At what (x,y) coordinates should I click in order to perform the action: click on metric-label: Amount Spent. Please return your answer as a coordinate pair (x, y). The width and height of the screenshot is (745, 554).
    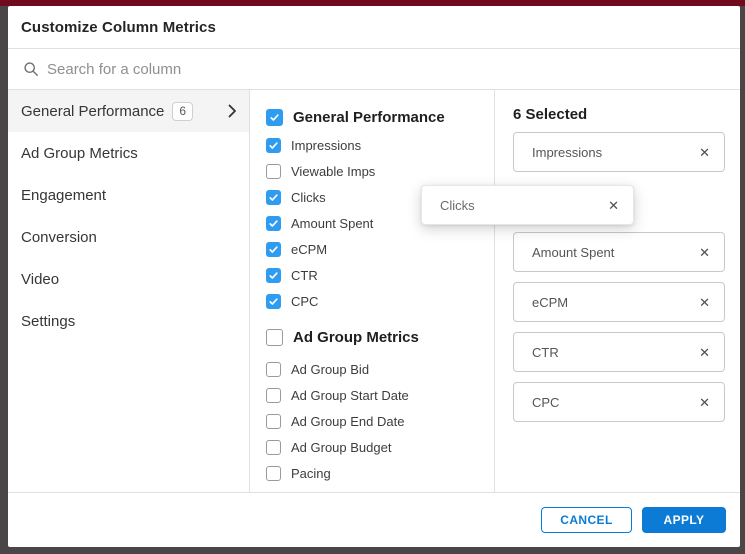
    Looking at the image, I should click on (332, 223).